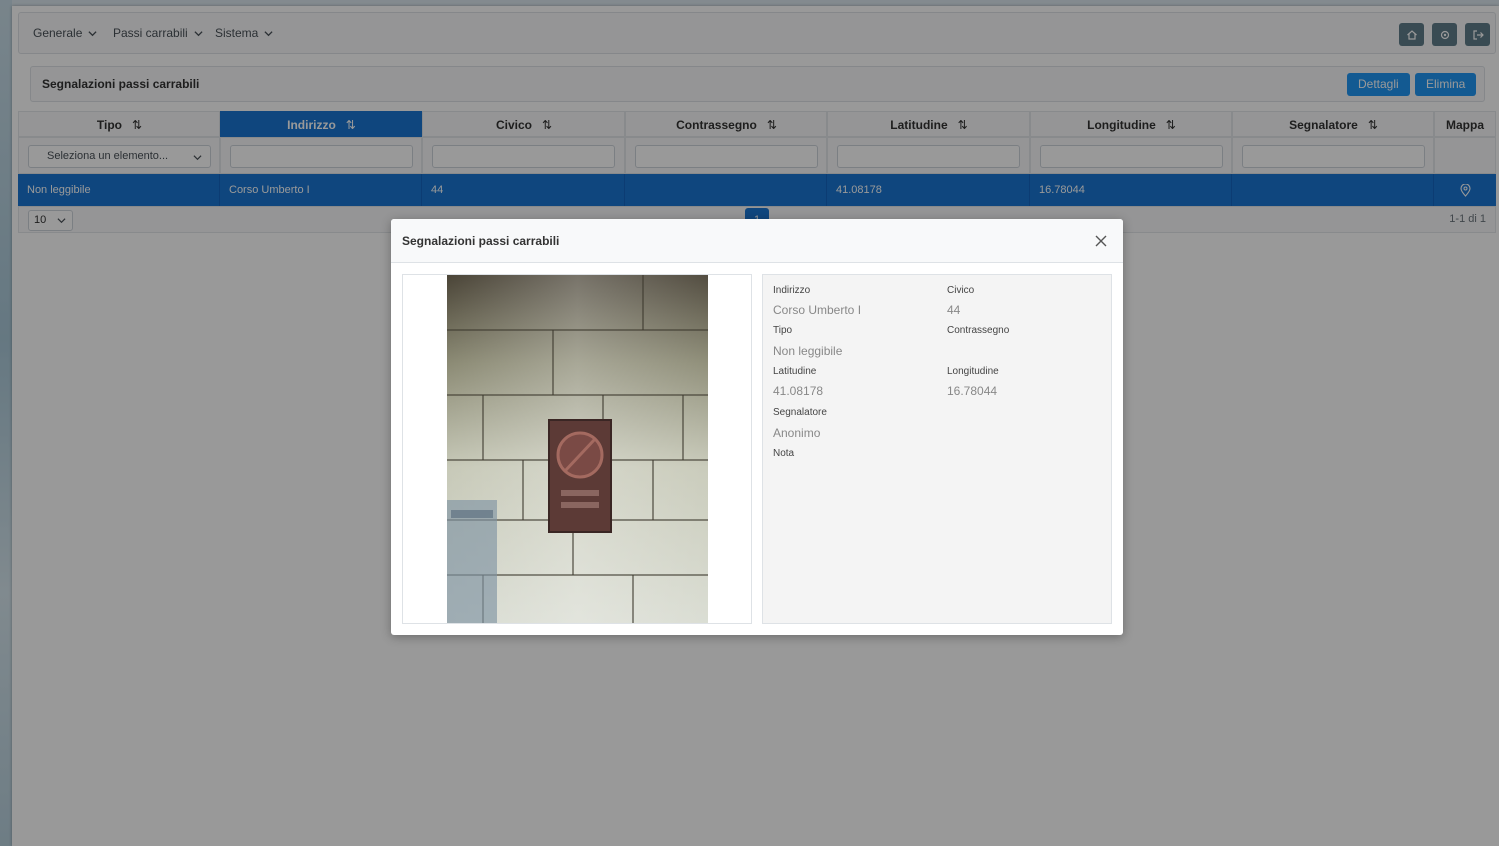 The image size is (1499, 846). I want to click on report-photo, so click(577, 449).